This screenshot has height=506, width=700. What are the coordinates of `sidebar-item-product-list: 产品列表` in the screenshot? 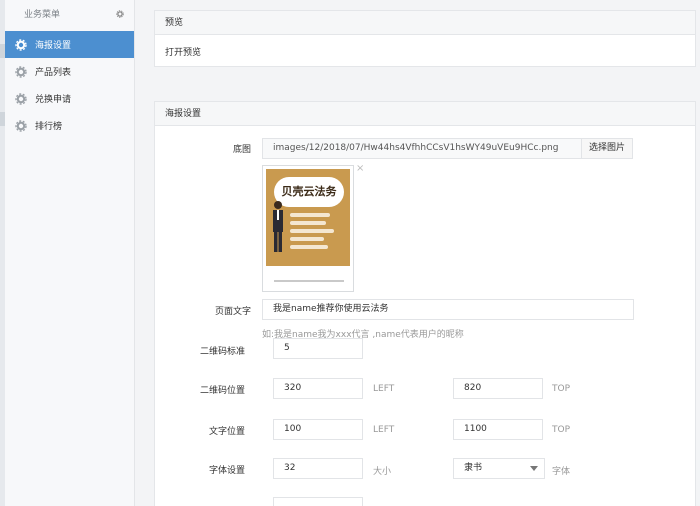 It's located at (69, 71).